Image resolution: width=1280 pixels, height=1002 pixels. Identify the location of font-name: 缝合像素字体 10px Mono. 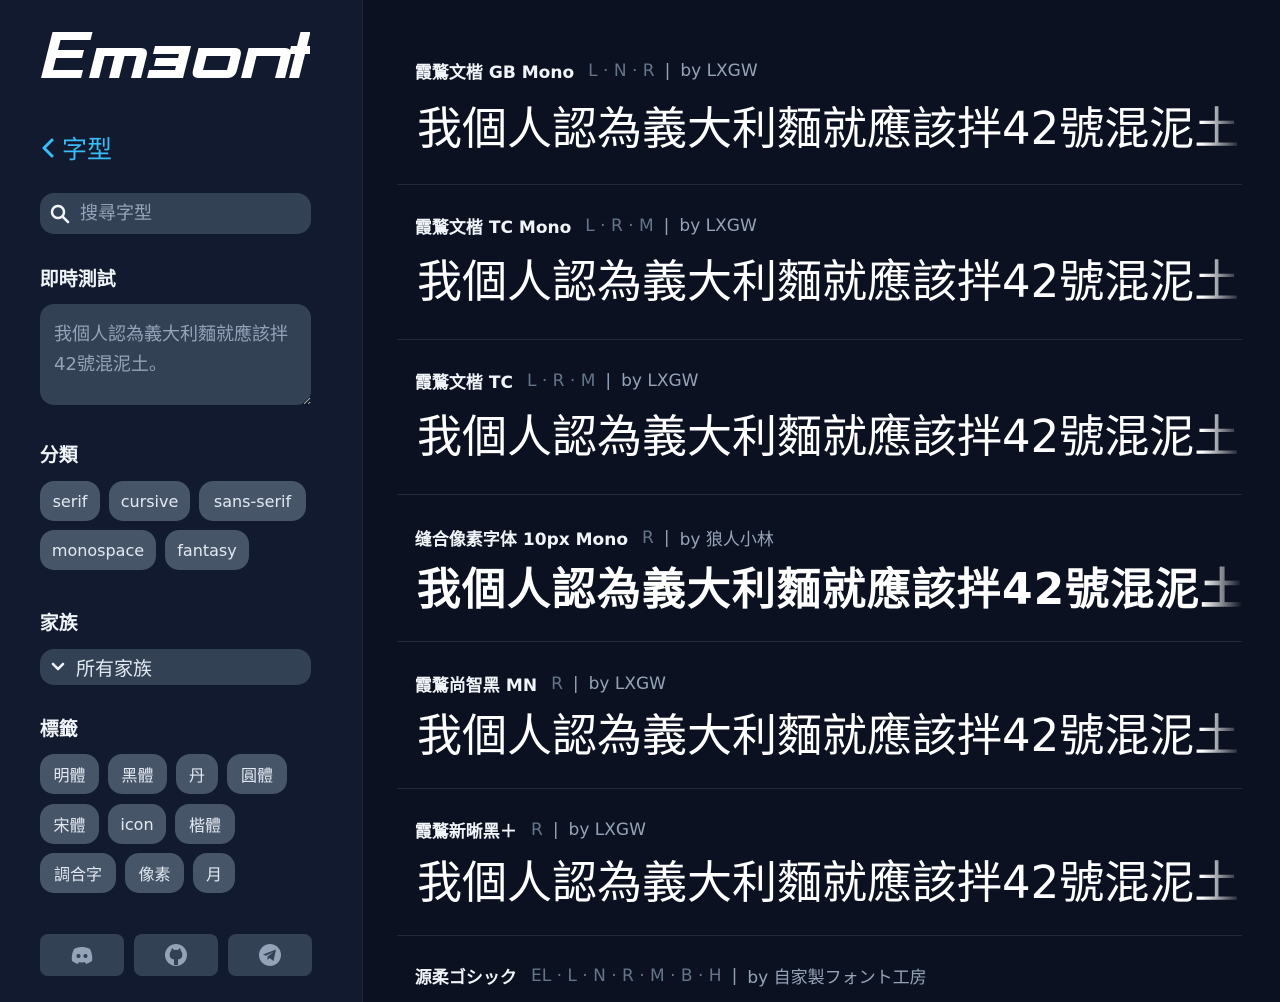
(522, 540).